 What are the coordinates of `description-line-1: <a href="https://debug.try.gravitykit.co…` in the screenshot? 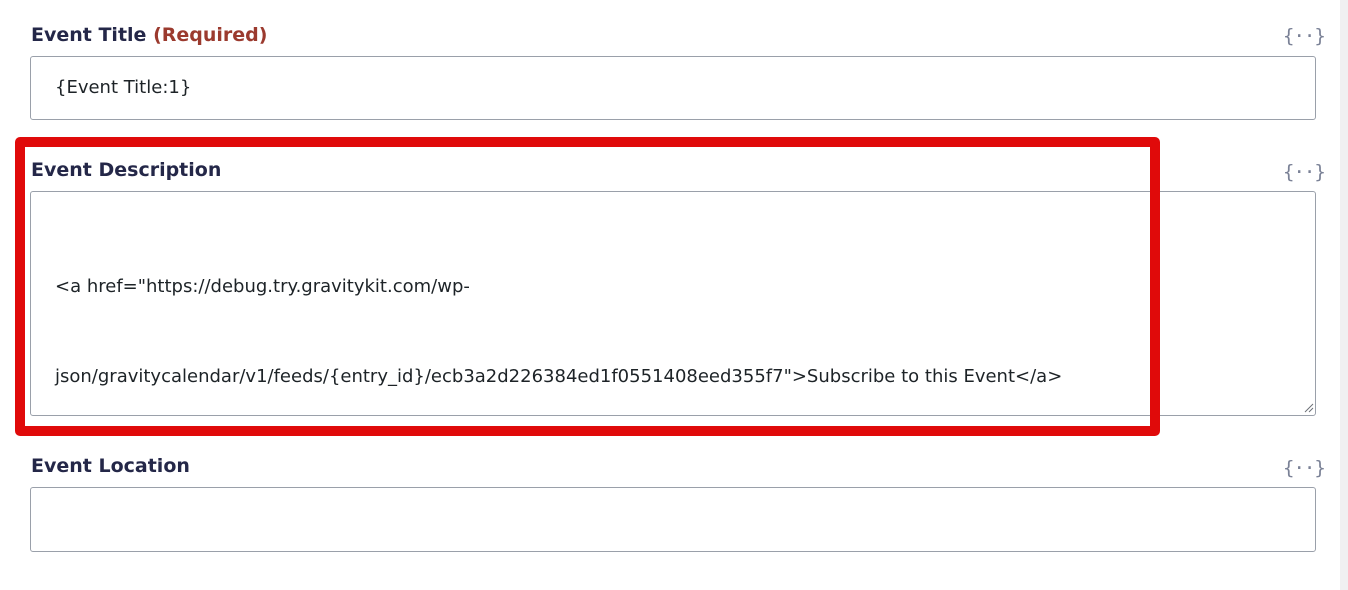 It's located at (262, 286).